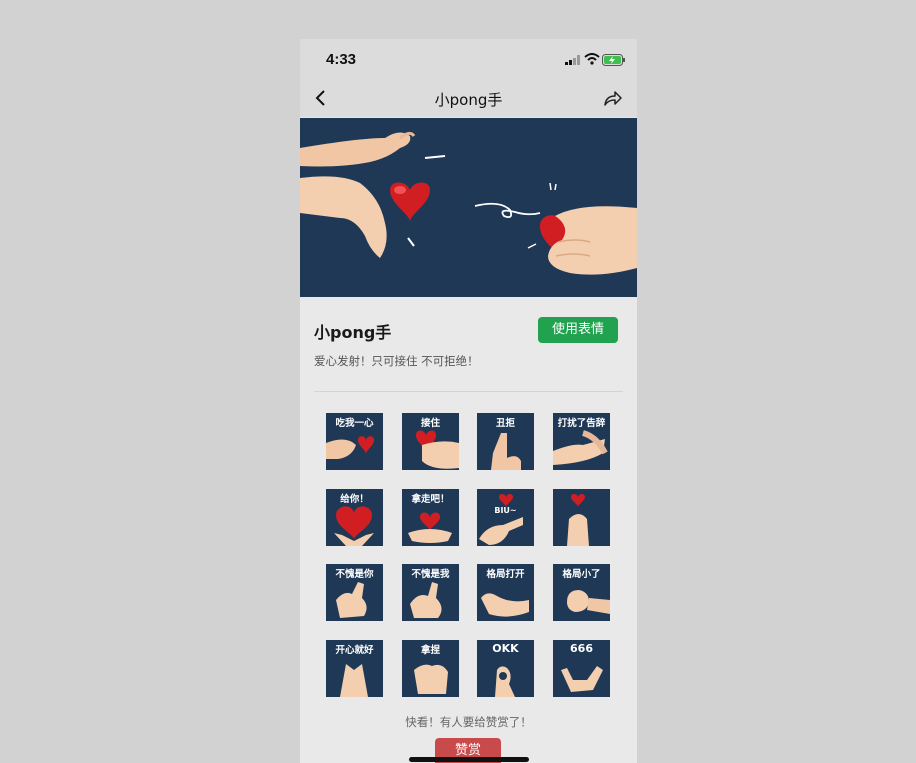 The width and height of the screenshot is (916, 763). Describe the element at coordinates (354, 517) in the screenshot. I see `sticker-item: 给你！` at that location.